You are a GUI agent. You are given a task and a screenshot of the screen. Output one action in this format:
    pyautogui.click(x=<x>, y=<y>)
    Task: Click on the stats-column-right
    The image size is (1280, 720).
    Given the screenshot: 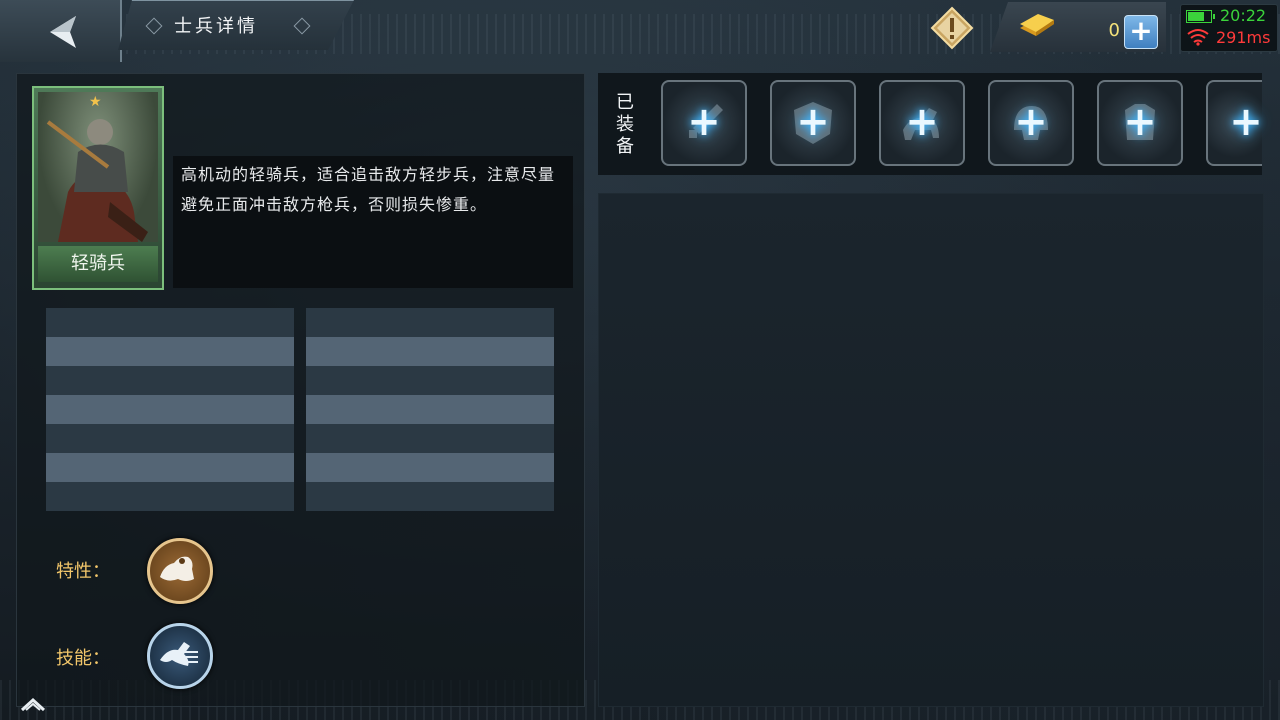 What is the action you would take?
    pyautogui.click(x=430, y=409)
    